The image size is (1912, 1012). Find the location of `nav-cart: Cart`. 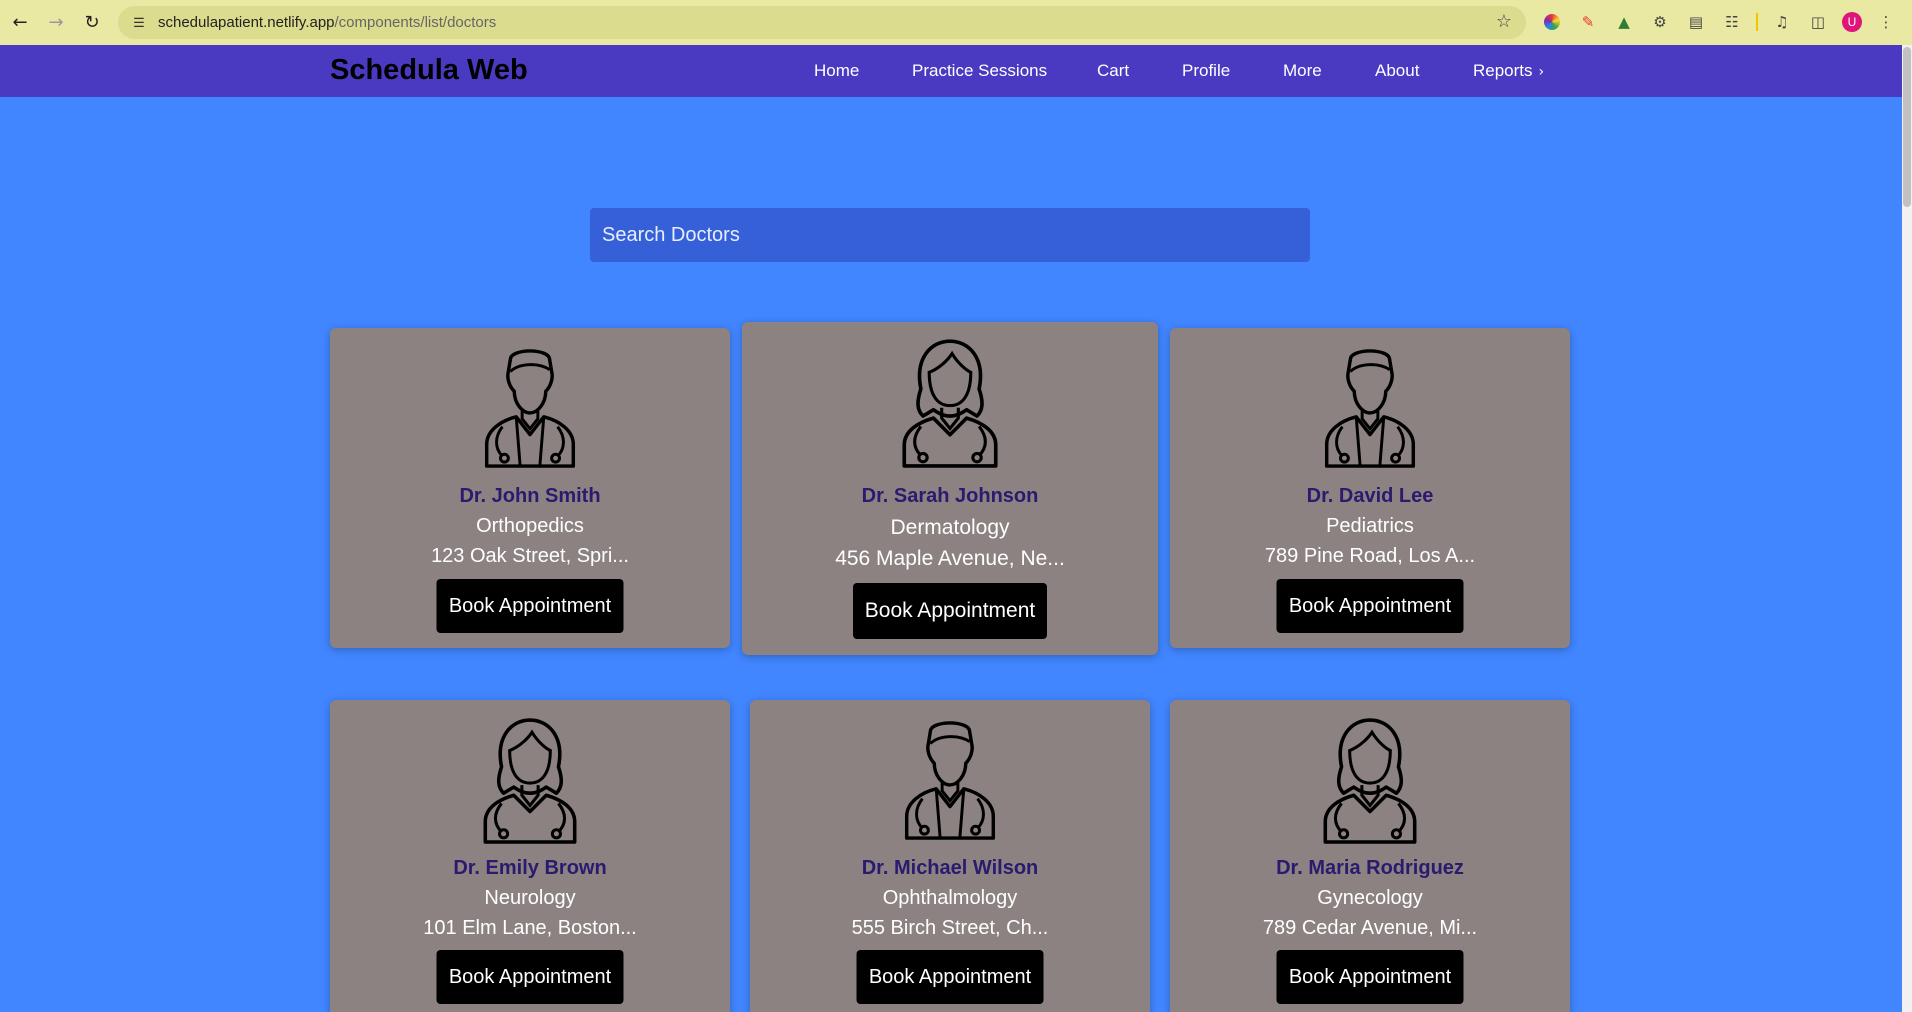

nav-cart: Cart is located at coordinates (1113, 71).